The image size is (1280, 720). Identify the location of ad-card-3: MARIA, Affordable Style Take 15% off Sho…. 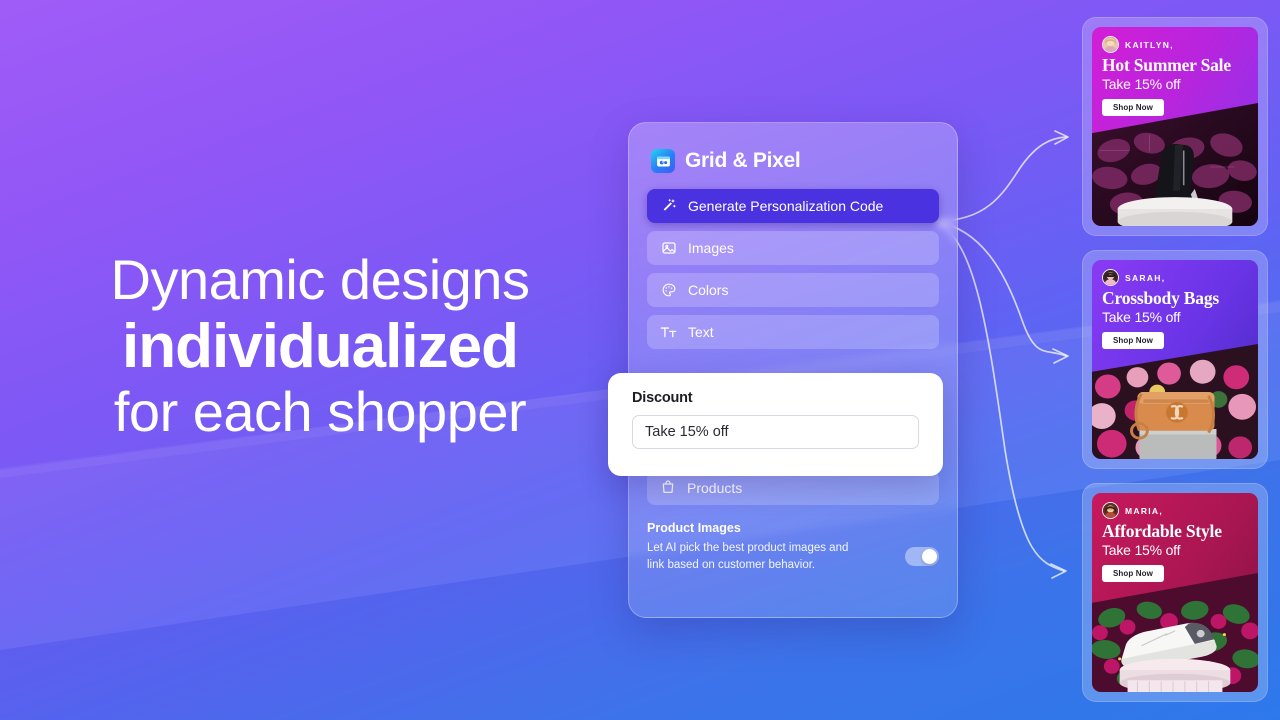
(1175, 592).